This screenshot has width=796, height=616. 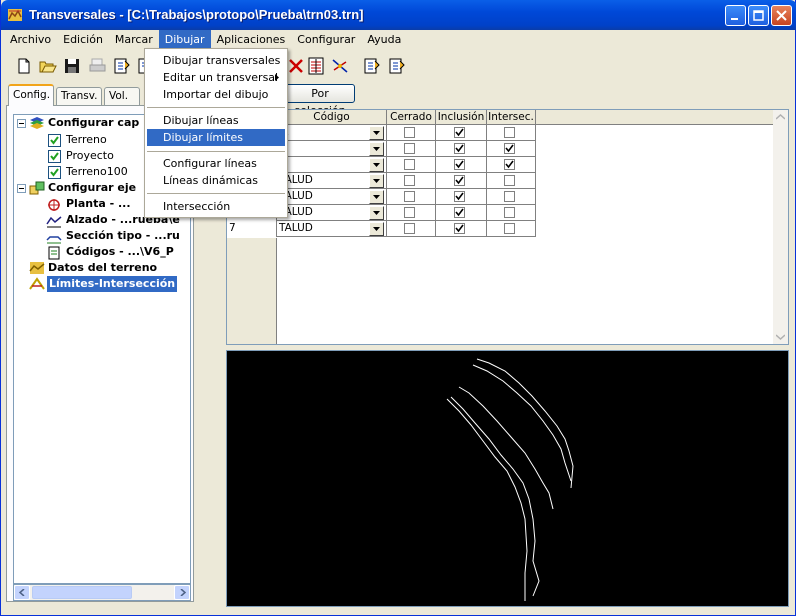 I want to click on menu-item-lineas-dinamicas: Líneas dinámicas, so click(x=216, y=180).